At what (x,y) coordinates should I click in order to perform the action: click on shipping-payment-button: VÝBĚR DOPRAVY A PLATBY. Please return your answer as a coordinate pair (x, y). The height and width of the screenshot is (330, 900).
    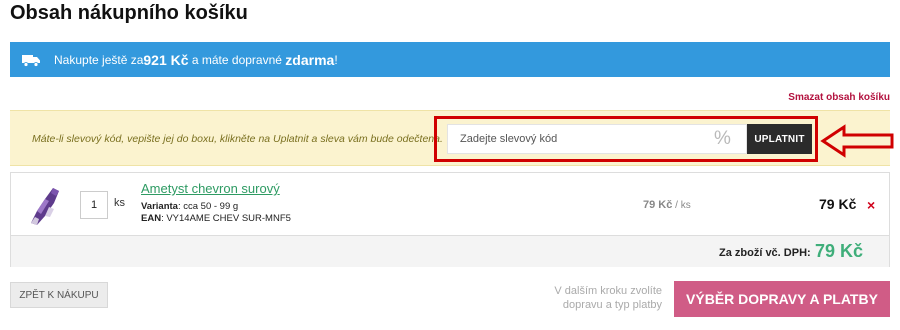
    Looking at the image, I should click on (782, 299).